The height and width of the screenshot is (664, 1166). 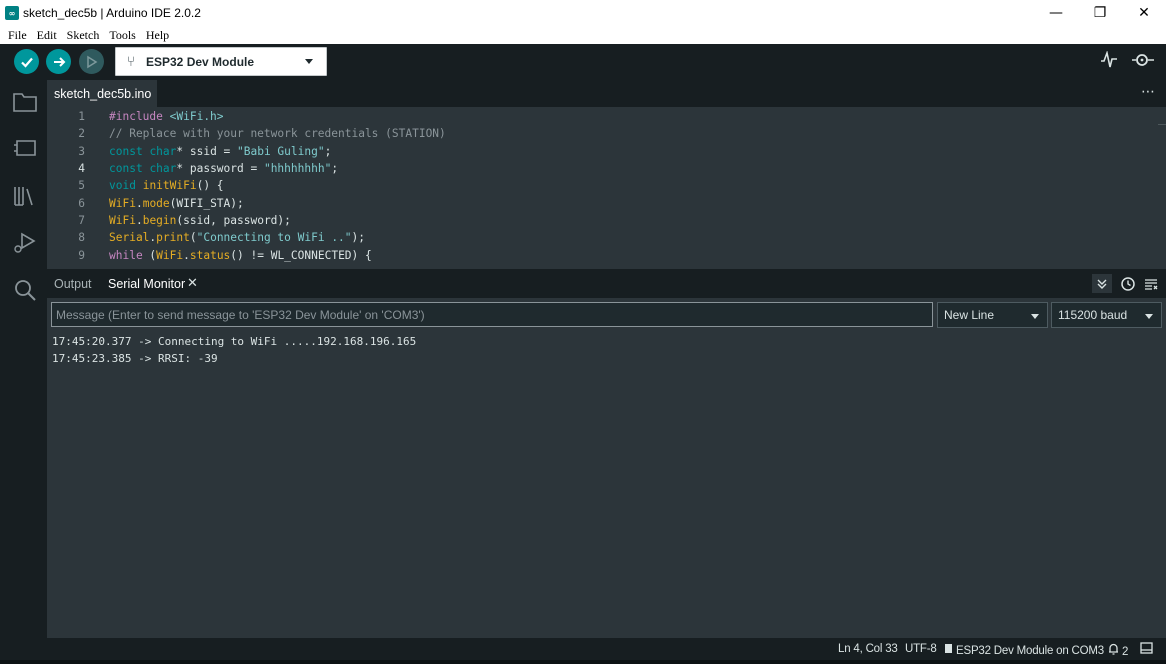 I want to click on line-number: 7, so click(x=81, y=220).